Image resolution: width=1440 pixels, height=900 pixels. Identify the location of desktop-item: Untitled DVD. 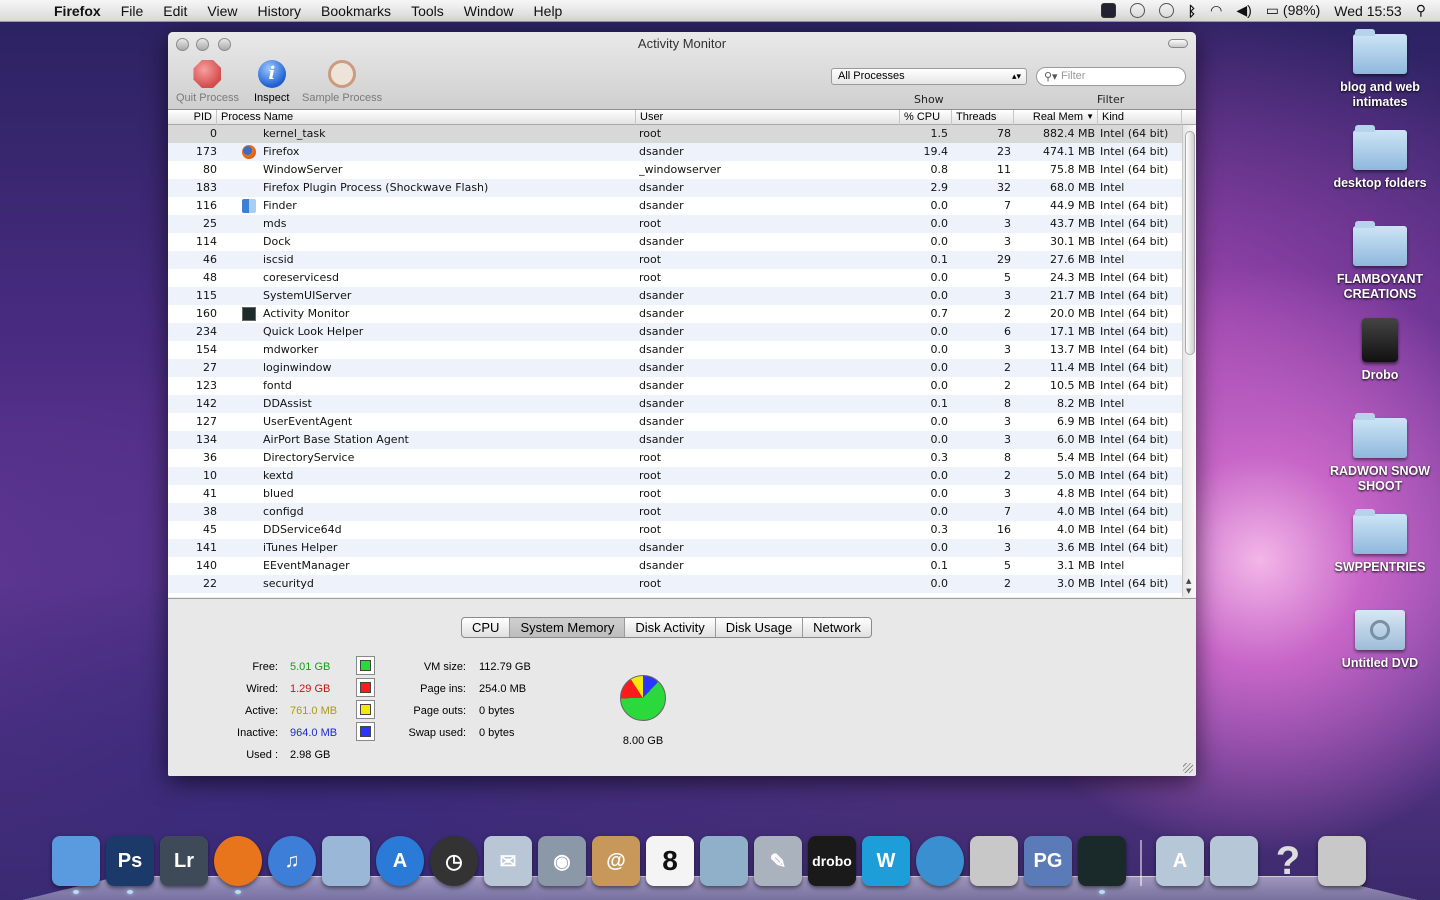
(1380, 640).